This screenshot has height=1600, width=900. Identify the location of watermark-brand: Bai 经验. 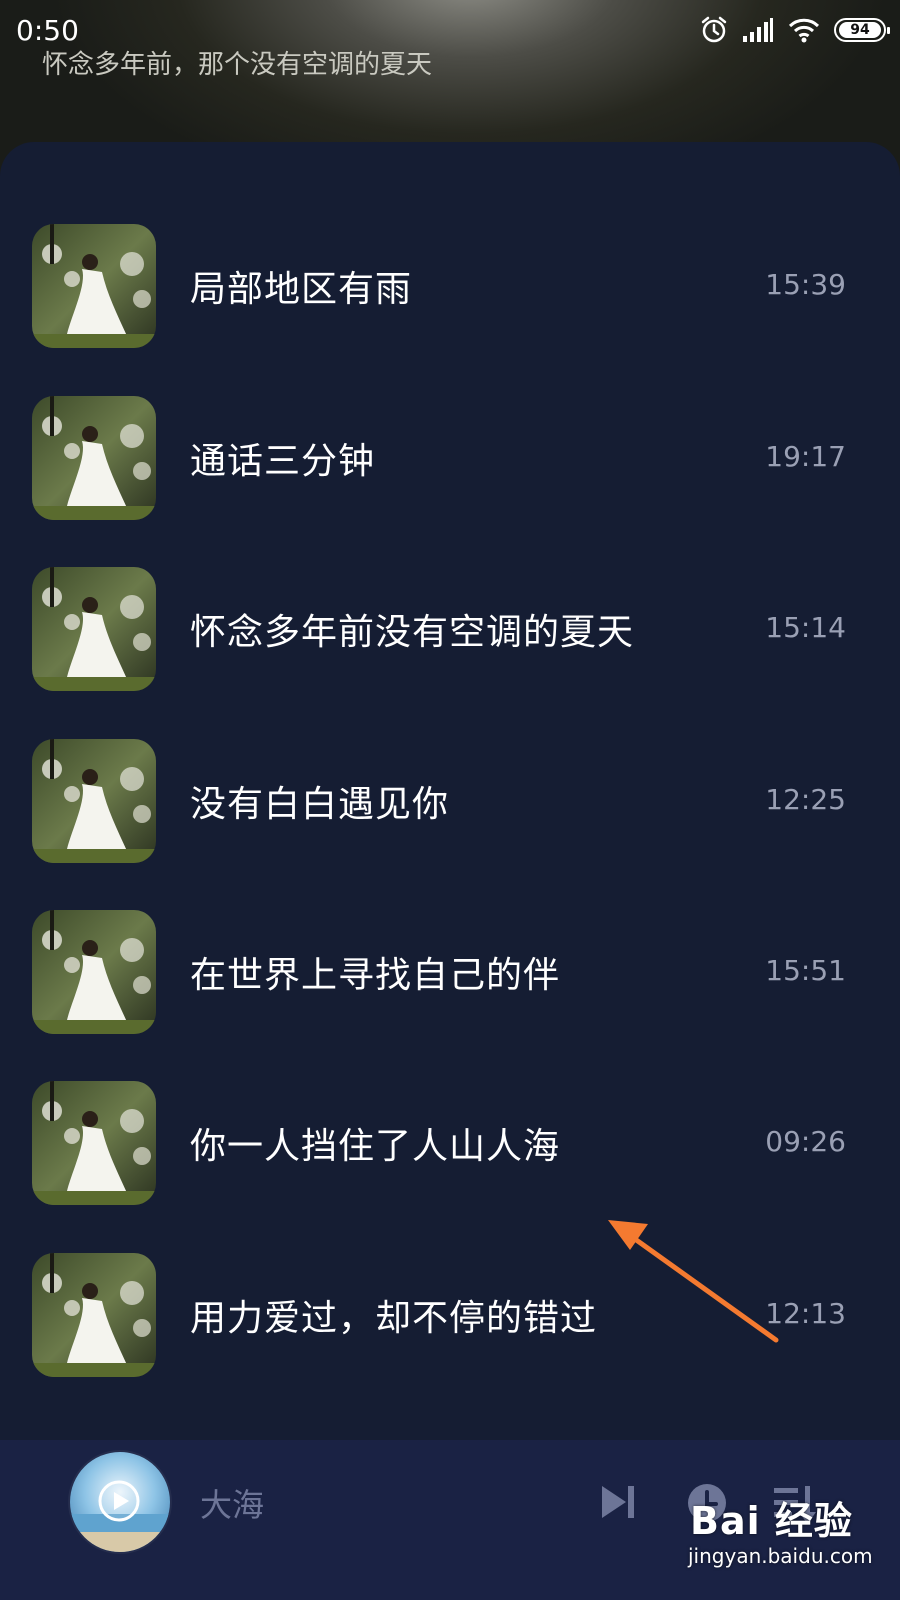
(771, 1521).